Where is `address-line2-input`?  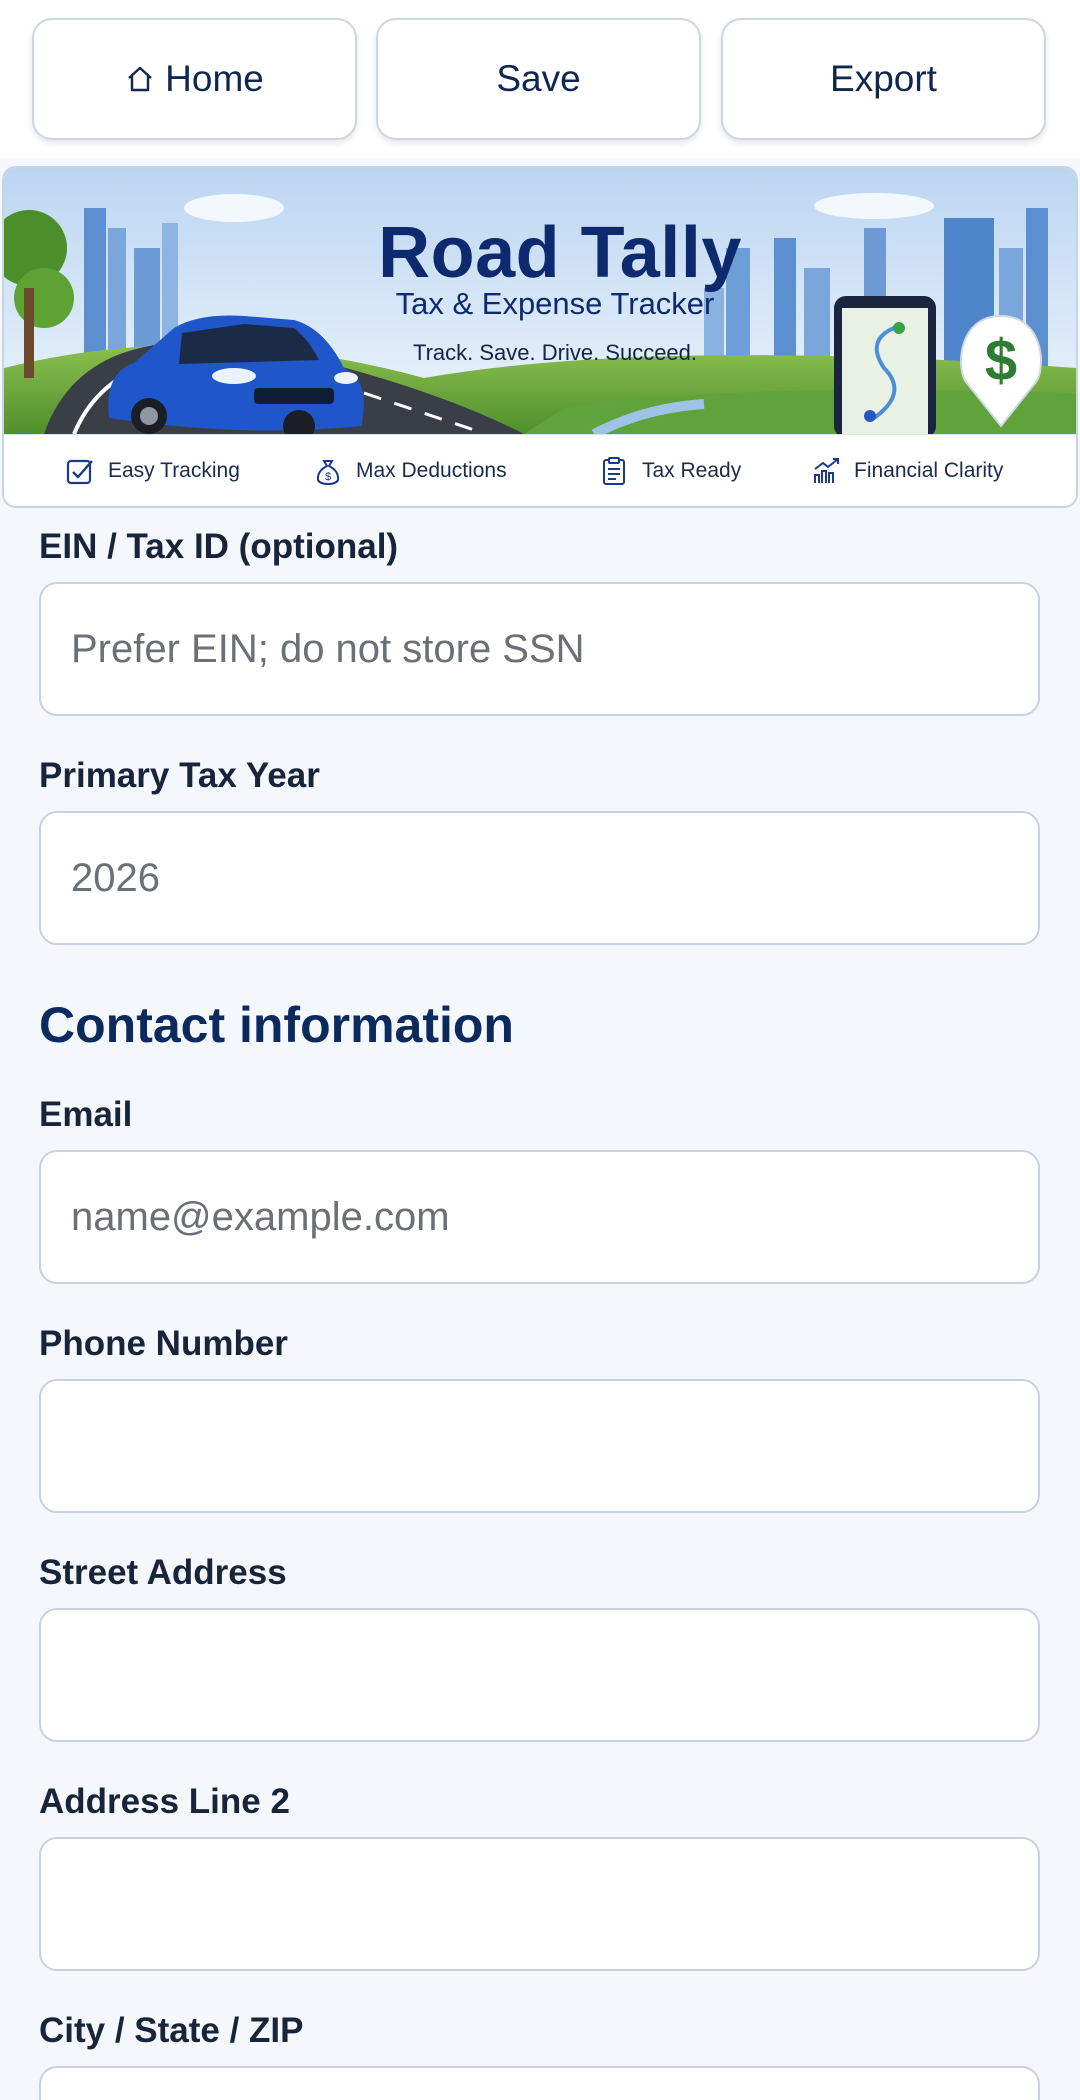
address-line2-input is located at coordinates (539, 1904).